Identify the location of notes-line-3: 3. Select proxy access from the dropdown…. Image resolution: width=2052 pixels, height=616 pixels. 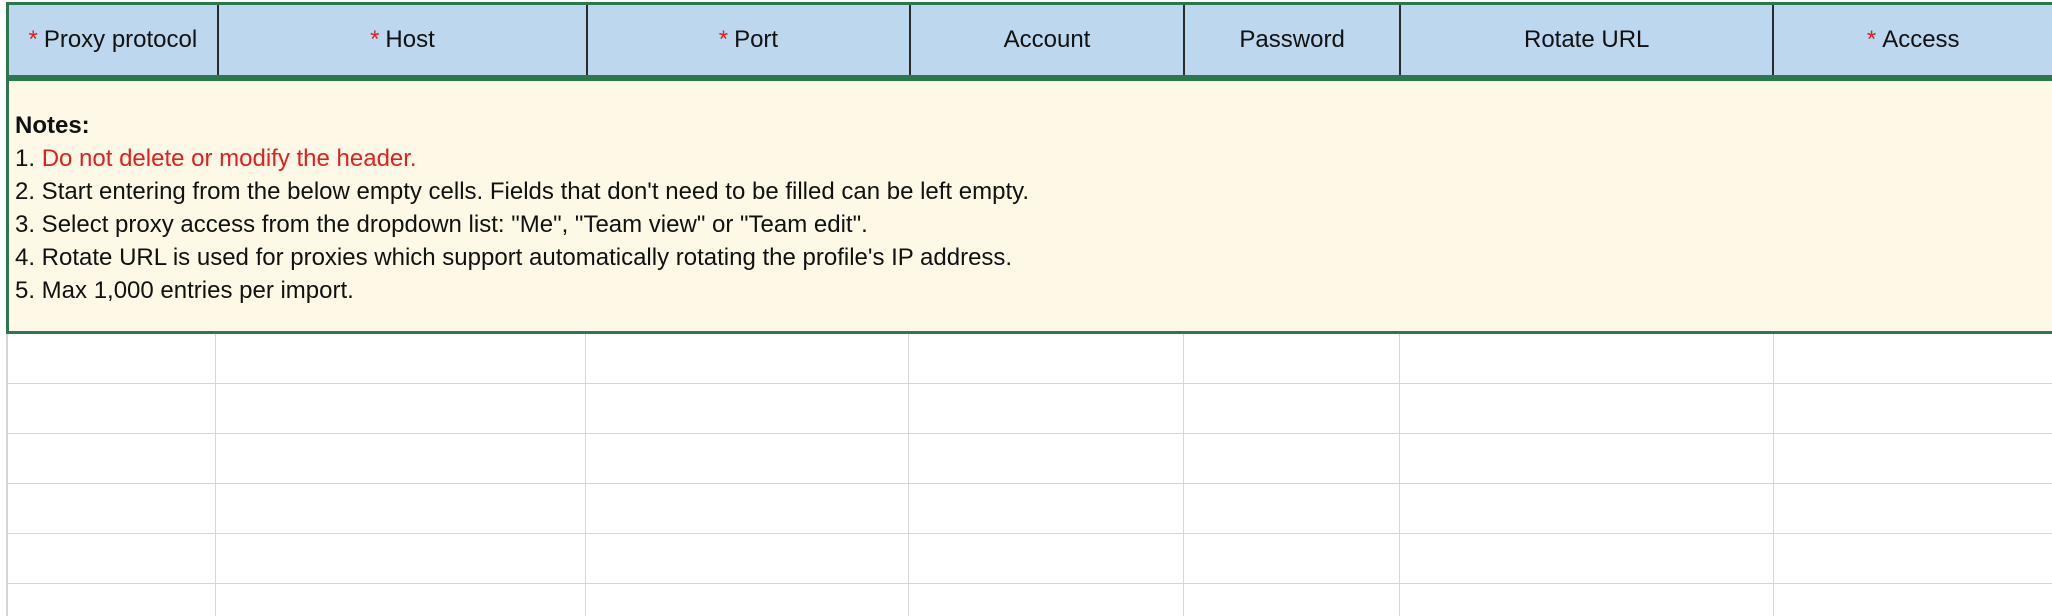
(441, 224).